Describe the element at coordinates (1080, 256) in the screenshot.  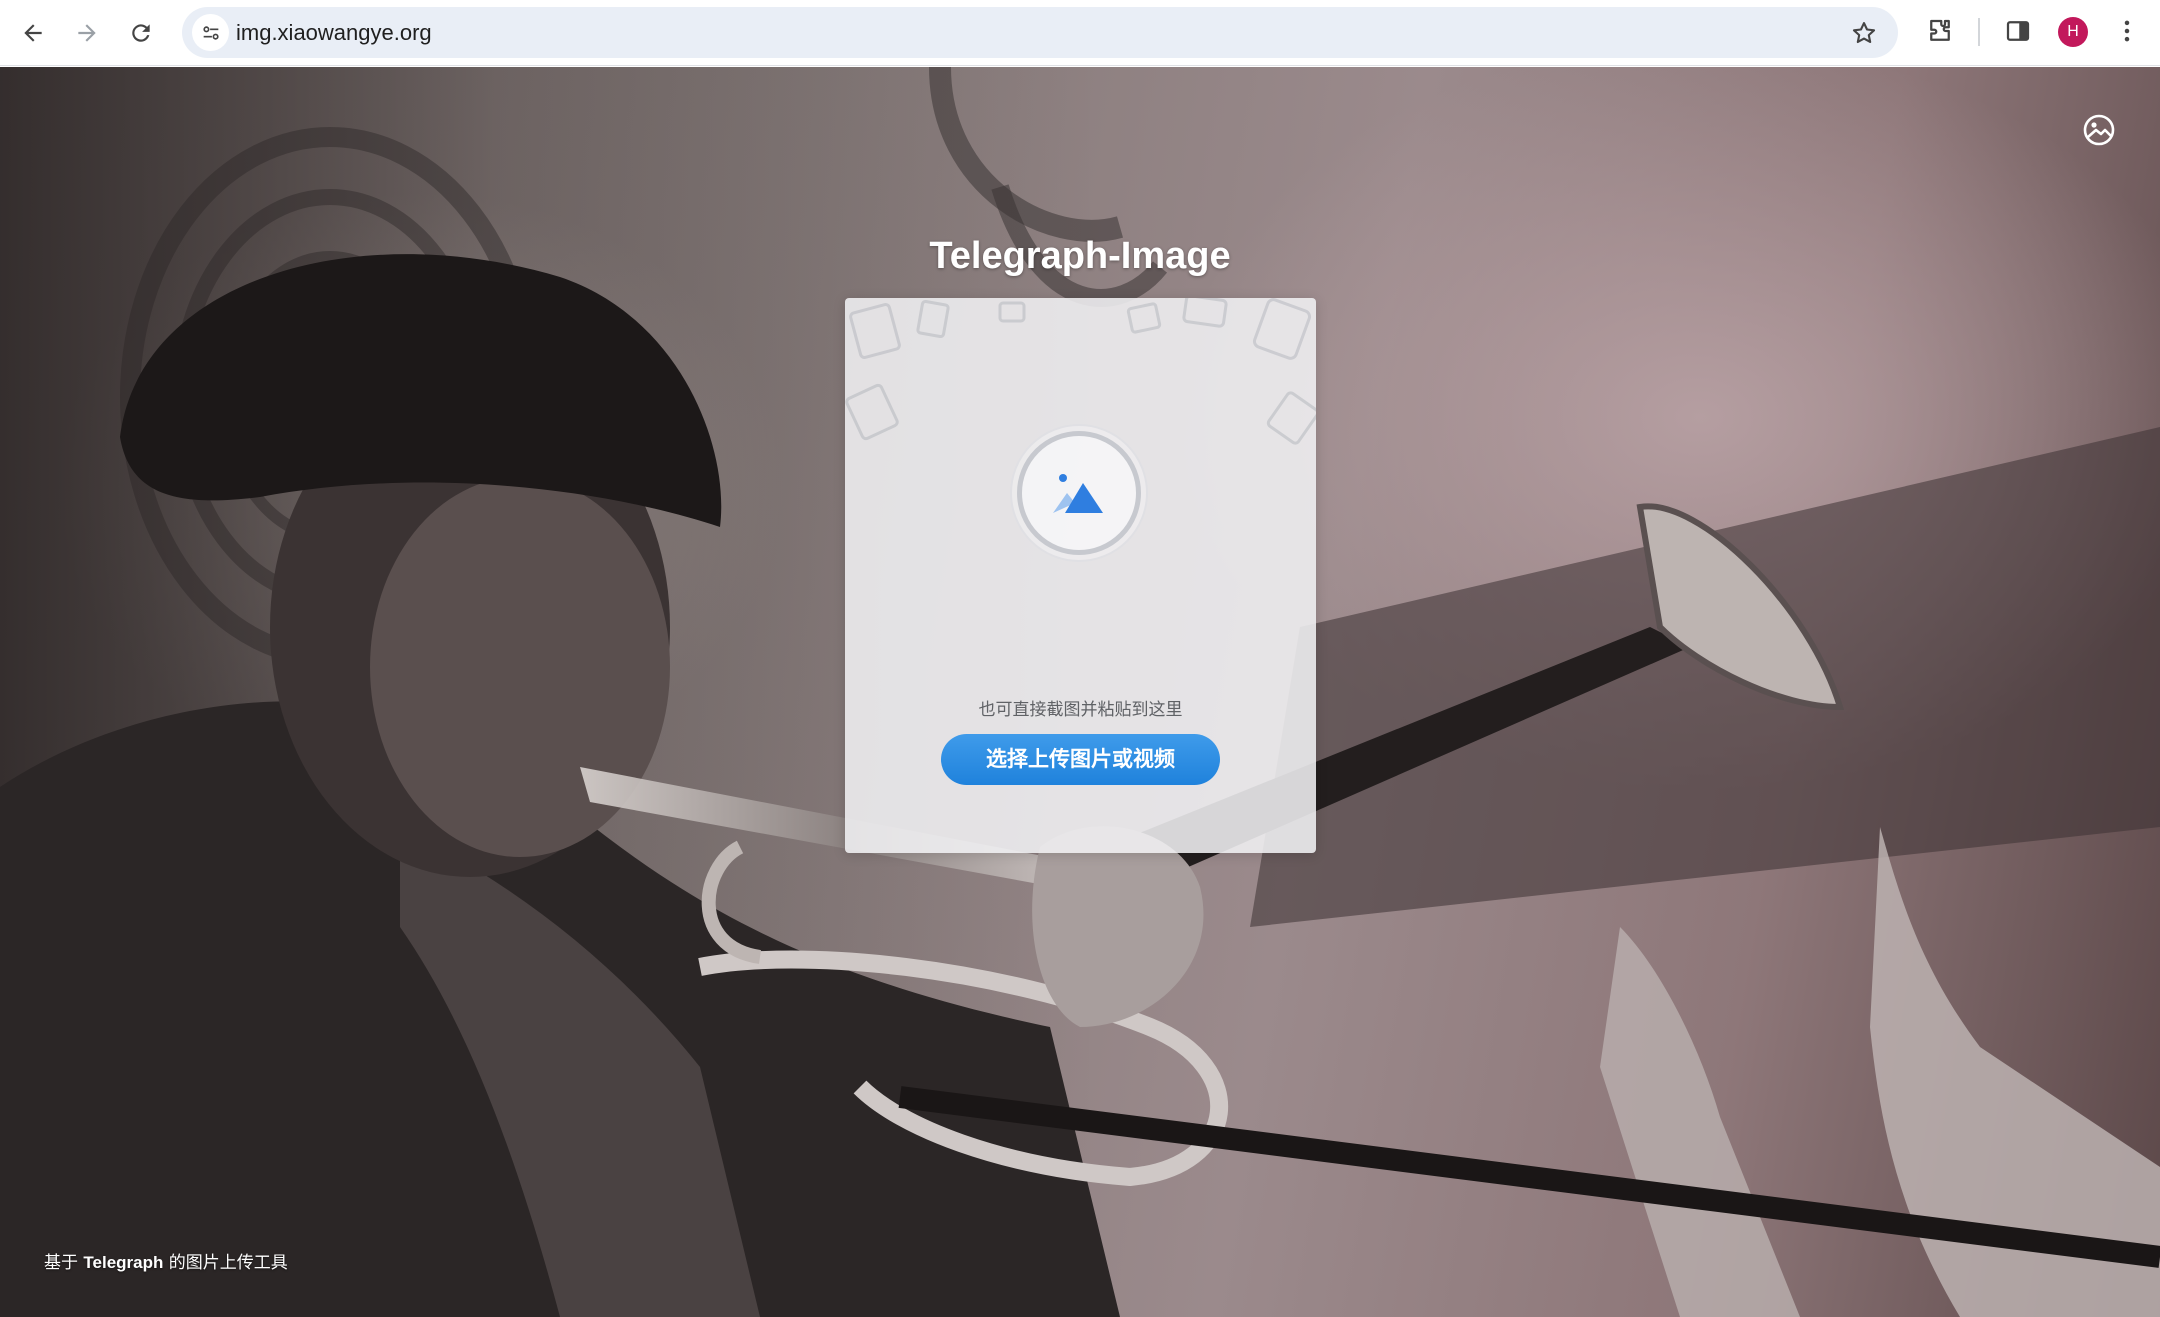
I see `page-title: Telegraph-Image` at that location.